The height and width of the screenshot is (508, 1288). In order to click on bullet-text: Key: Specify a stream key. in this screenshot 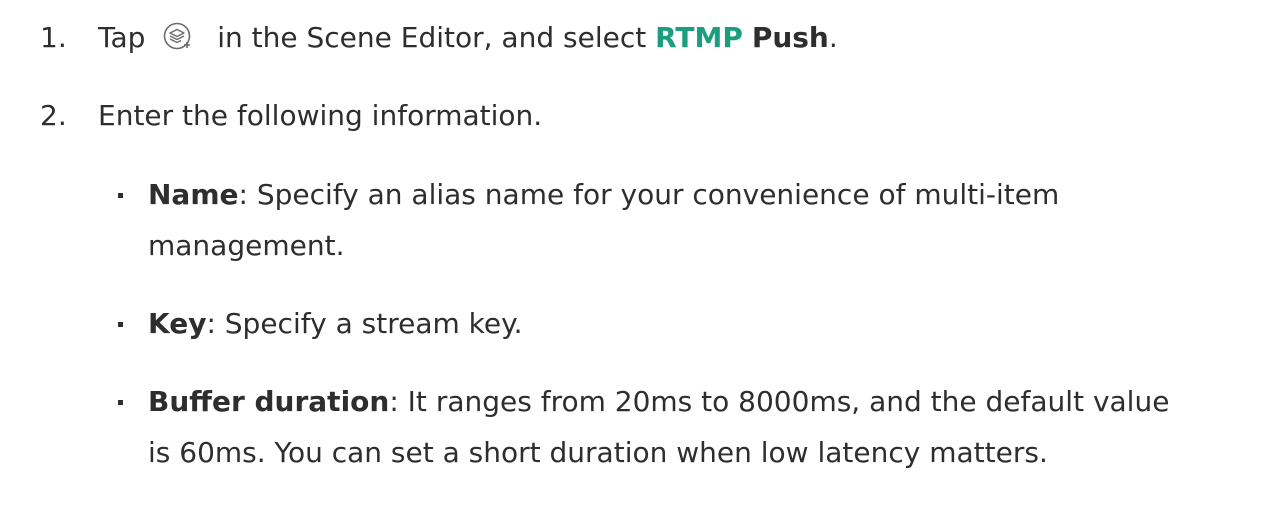, I will do `click(335, 324)`.